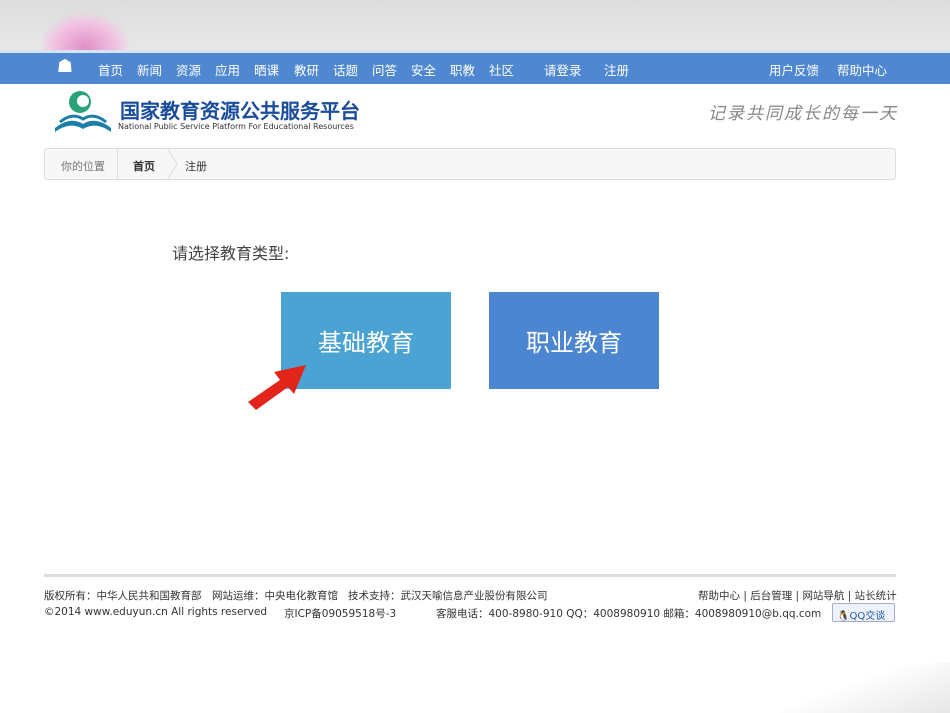 This screenshot has height=713, width=950. Describe the element at coordinates (110, 69) in the screenshot. I see `nav-item-home: 首页` at that location.